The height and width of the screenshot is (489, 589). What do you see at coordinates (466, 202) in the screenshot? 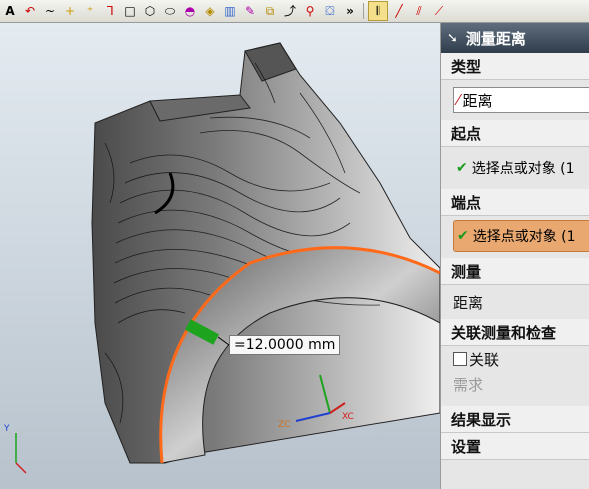
I see `section-end-label: 端点` at bounding box center [466, 202].